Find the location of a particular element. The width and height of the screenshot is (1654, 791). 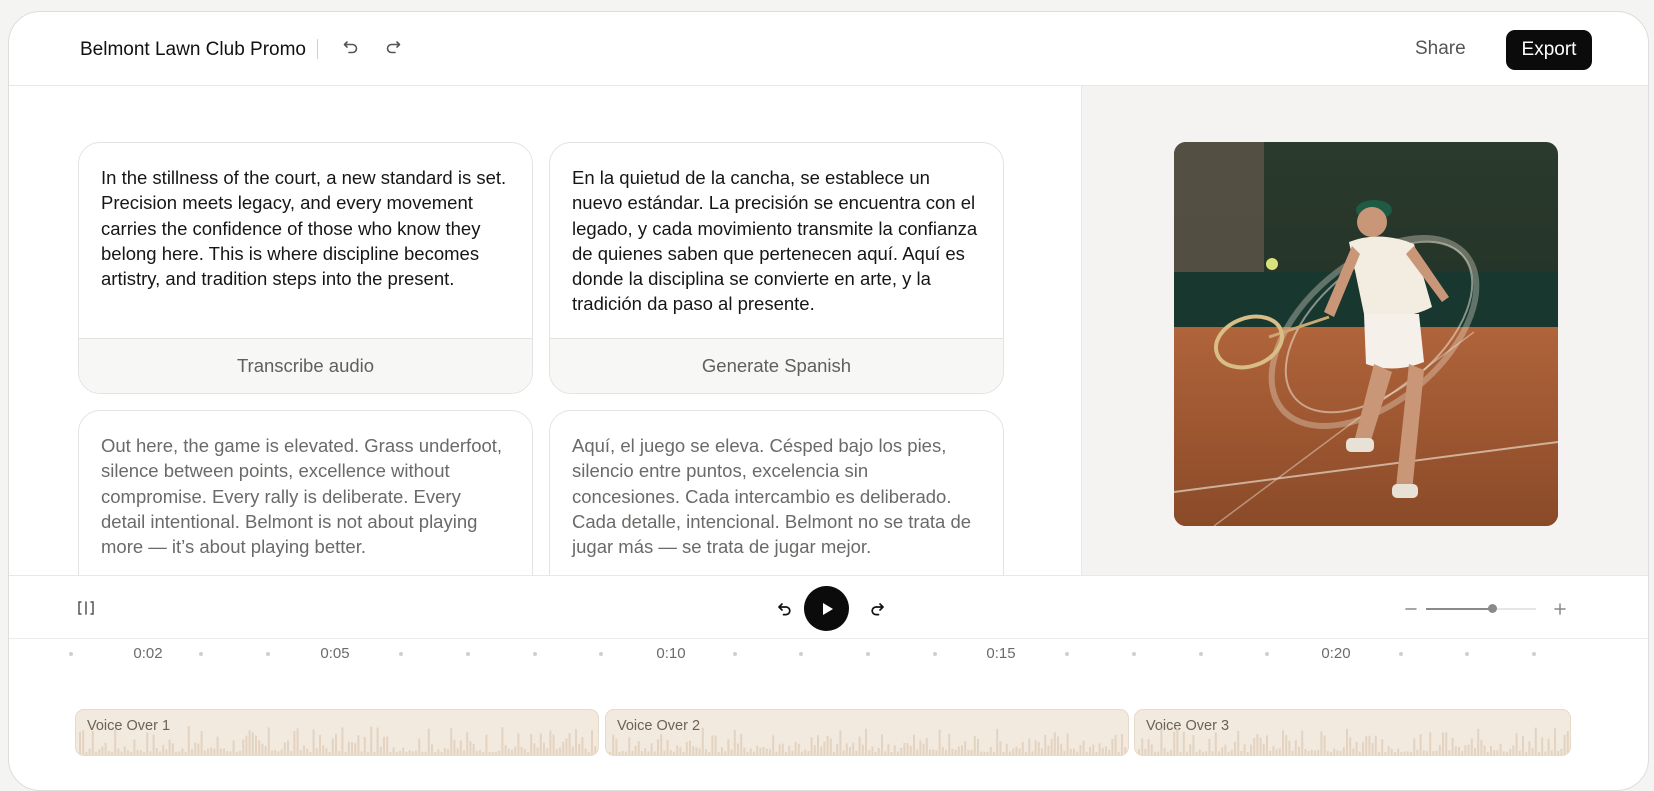

rewind-icon is located at coordinates (784, 609).